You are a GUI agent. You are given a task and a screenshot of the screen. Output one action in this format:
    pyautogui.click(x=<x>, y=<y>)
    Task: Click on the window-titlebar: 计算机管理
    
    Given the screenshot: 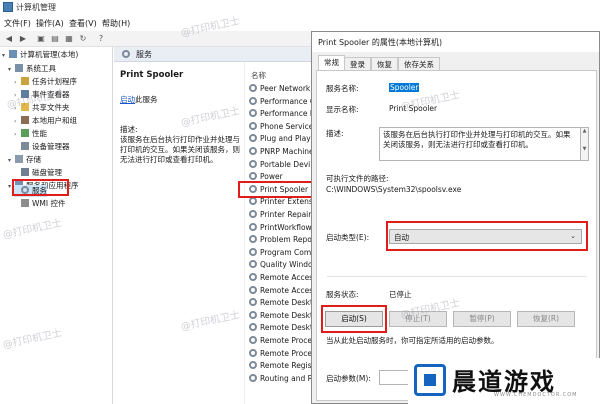 What is the action you would take?
    pyautogui.click(x=300, y=7)
    